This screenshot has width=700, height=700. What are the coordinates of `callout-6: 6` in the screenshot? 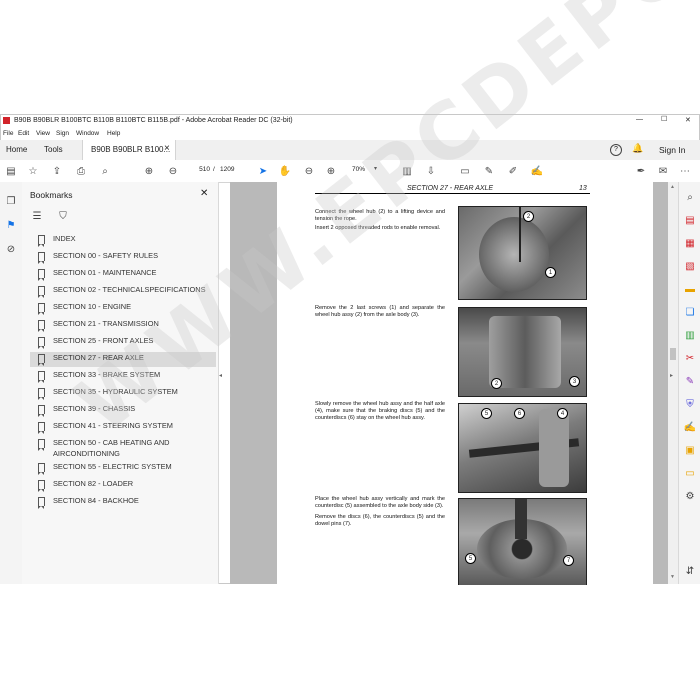 It's located at (519, 413).